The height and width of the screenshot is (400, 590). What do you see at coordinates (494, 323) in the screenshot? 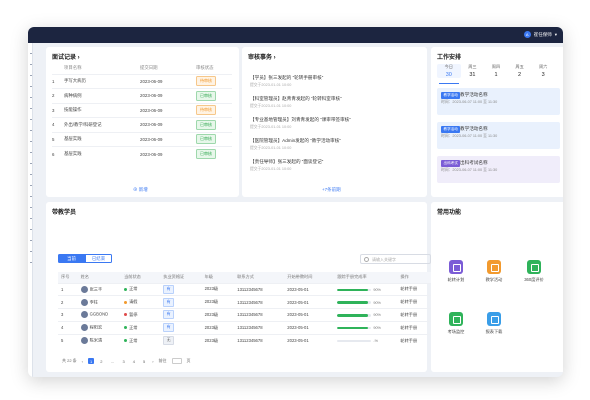
I see `function-4: 报表下载` at bounding box center [494, 323].